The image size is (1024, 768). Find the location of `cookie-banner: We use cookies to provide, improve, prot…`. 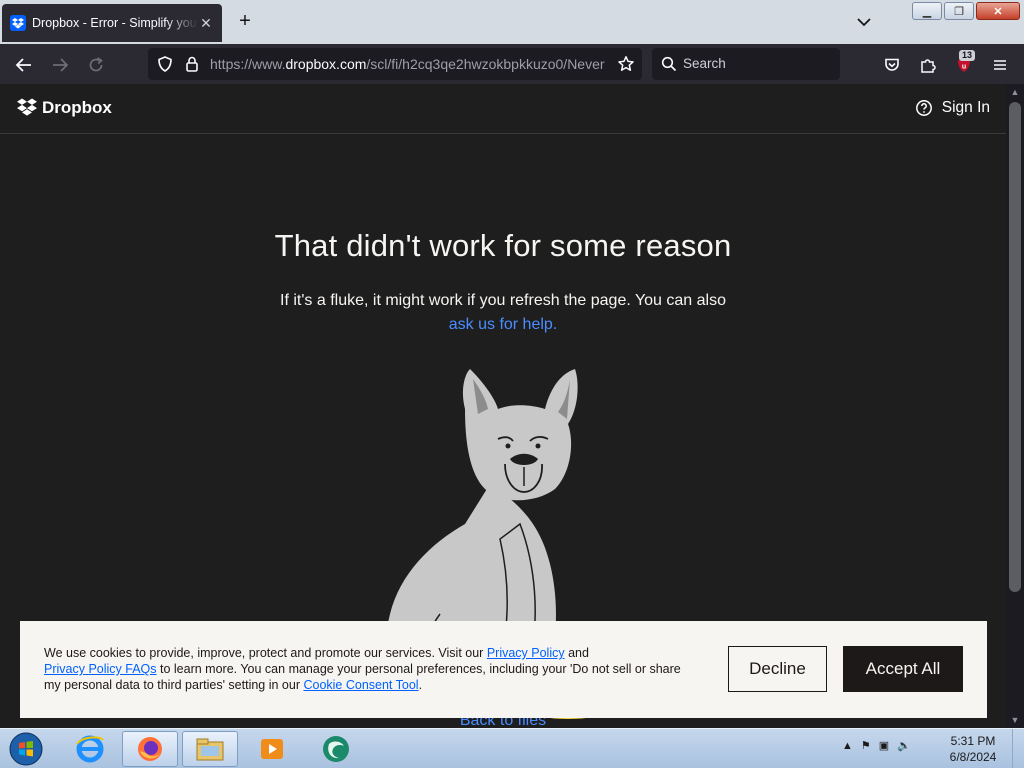

cookie-banner: We use cookies to provide, improve, prot… is located at coordinates (503, 669).